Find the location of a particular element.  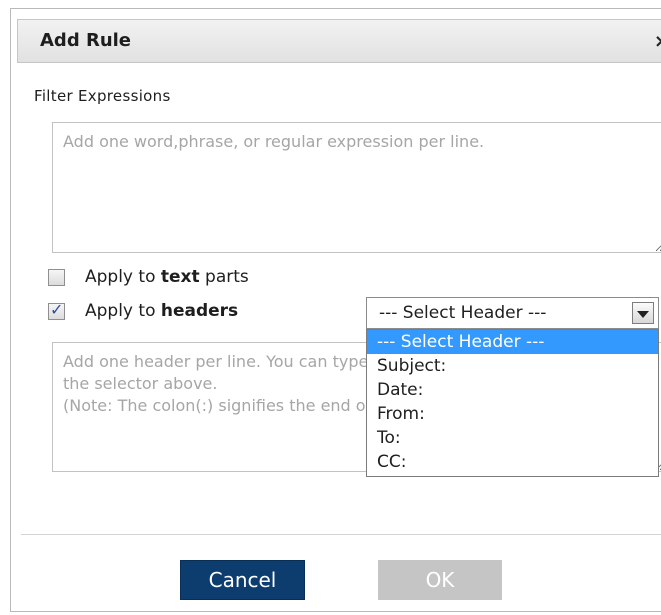

apply-to-headers-bold: headers is located at coordinates (199, 311).